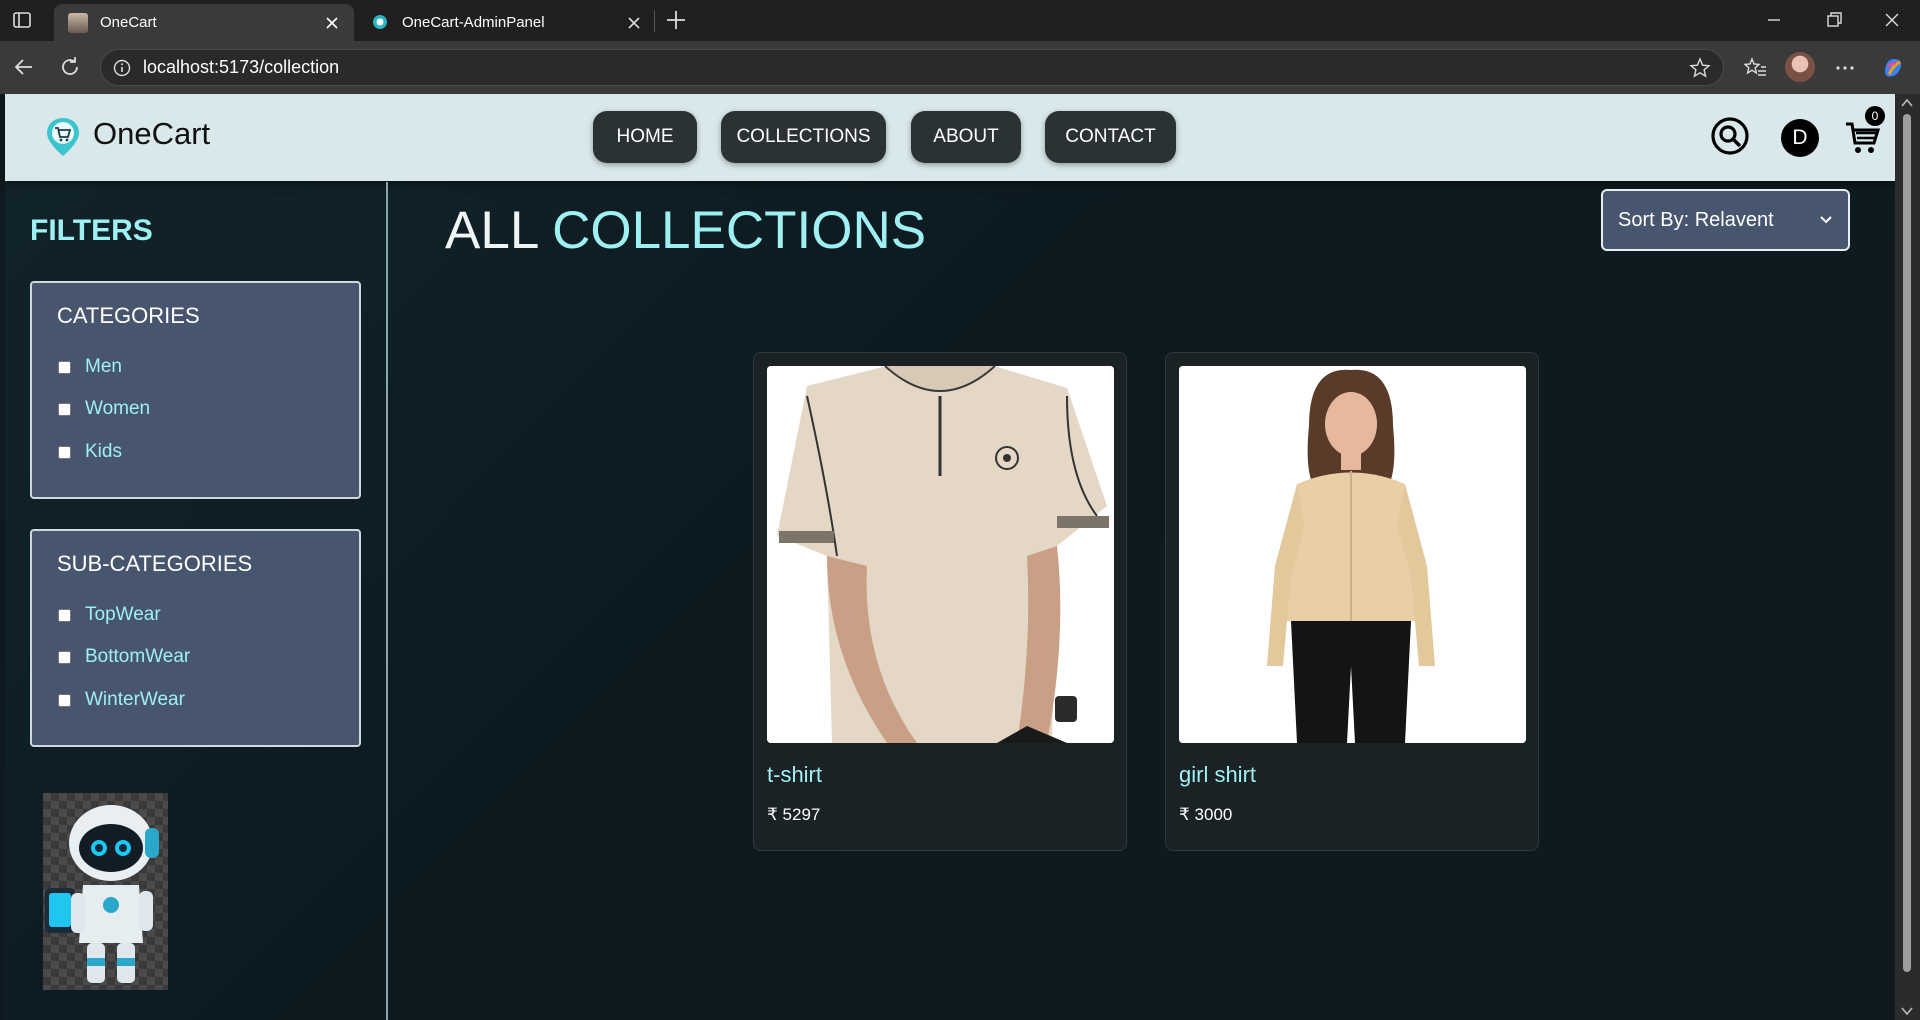  I want to click on chevron-down-icon, so click(1826, 220).